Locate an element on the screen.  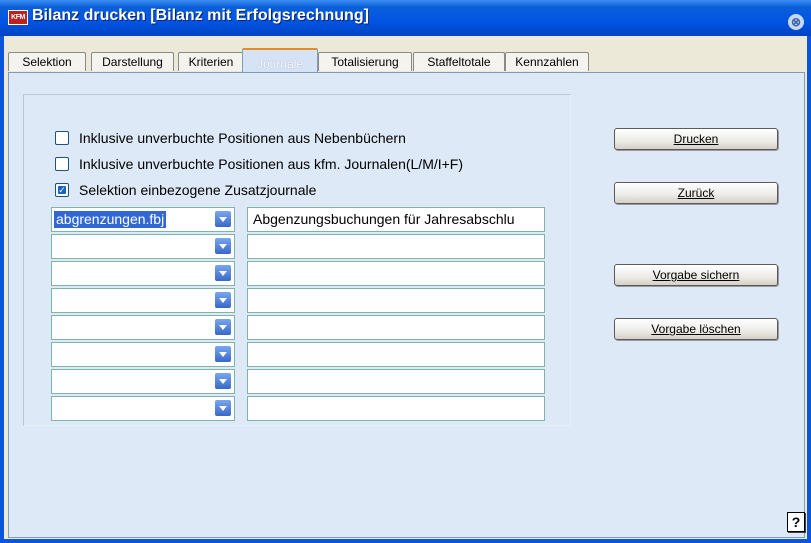
kfm-app-icon: KFM is located at coordinates (18, 17).